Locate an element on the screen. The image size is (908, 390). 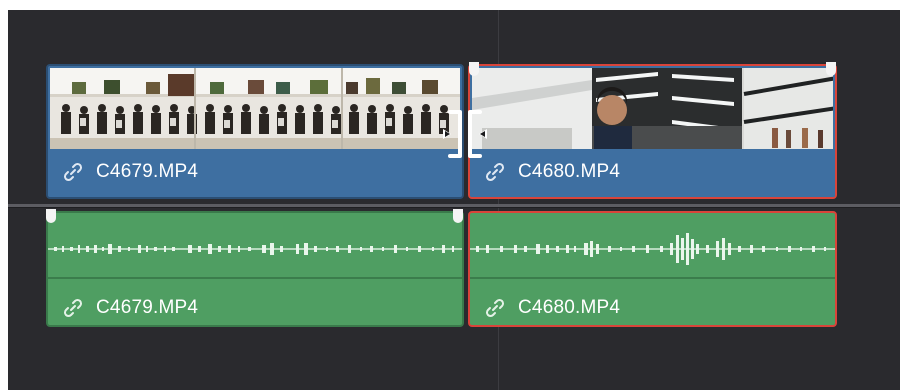
clip-label-bar: C4679.MP4 is located at coordinates (255, 173).